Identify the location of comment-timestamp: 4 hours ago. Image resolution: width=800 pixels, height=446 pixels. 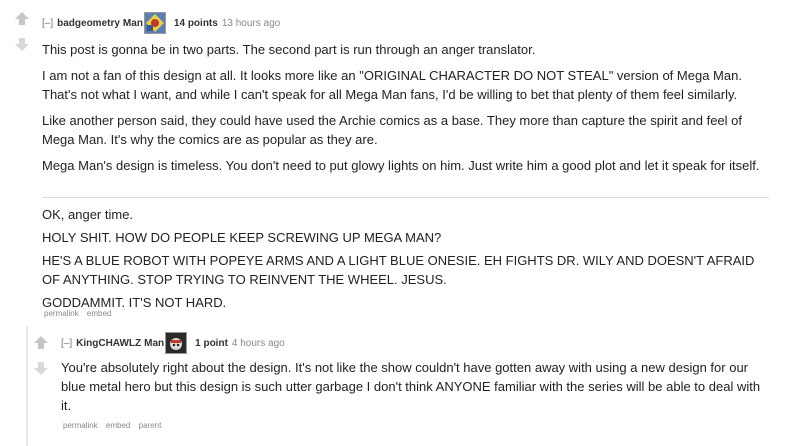
(258, 343).